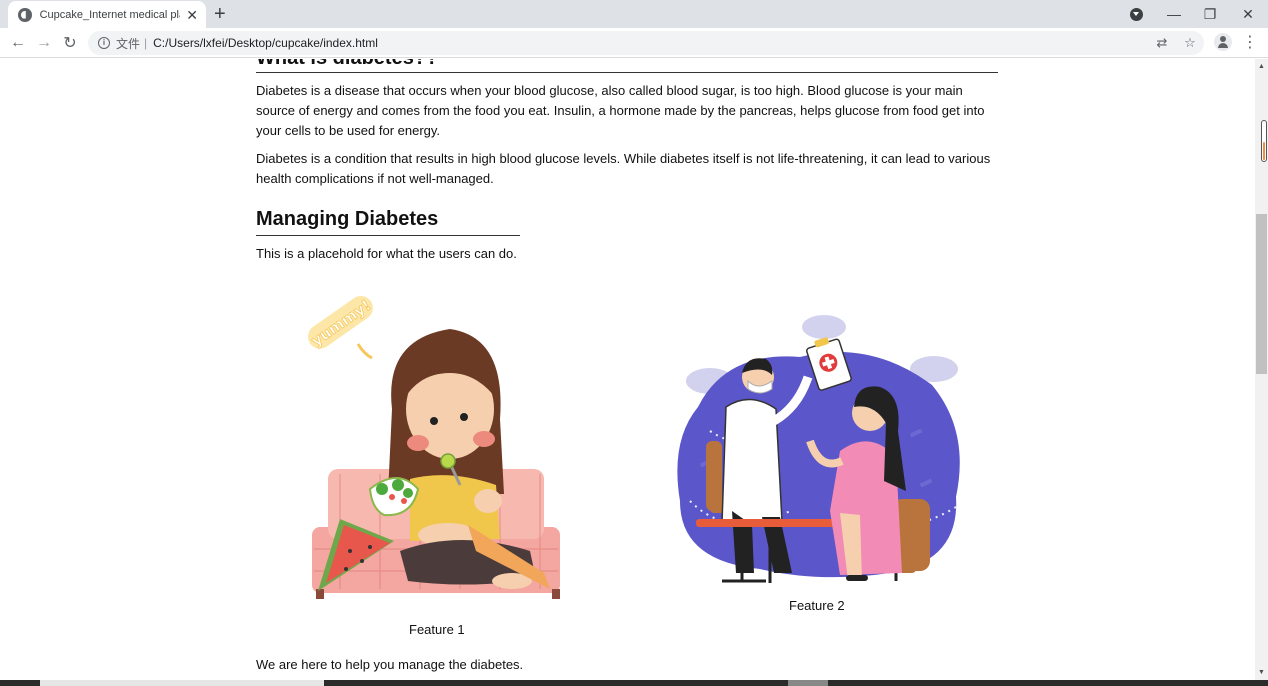  What do you see at coordinates (1261, 294) in the screenshot?
I see `scrollbar-thumb` at bounding box center [1261, 294].